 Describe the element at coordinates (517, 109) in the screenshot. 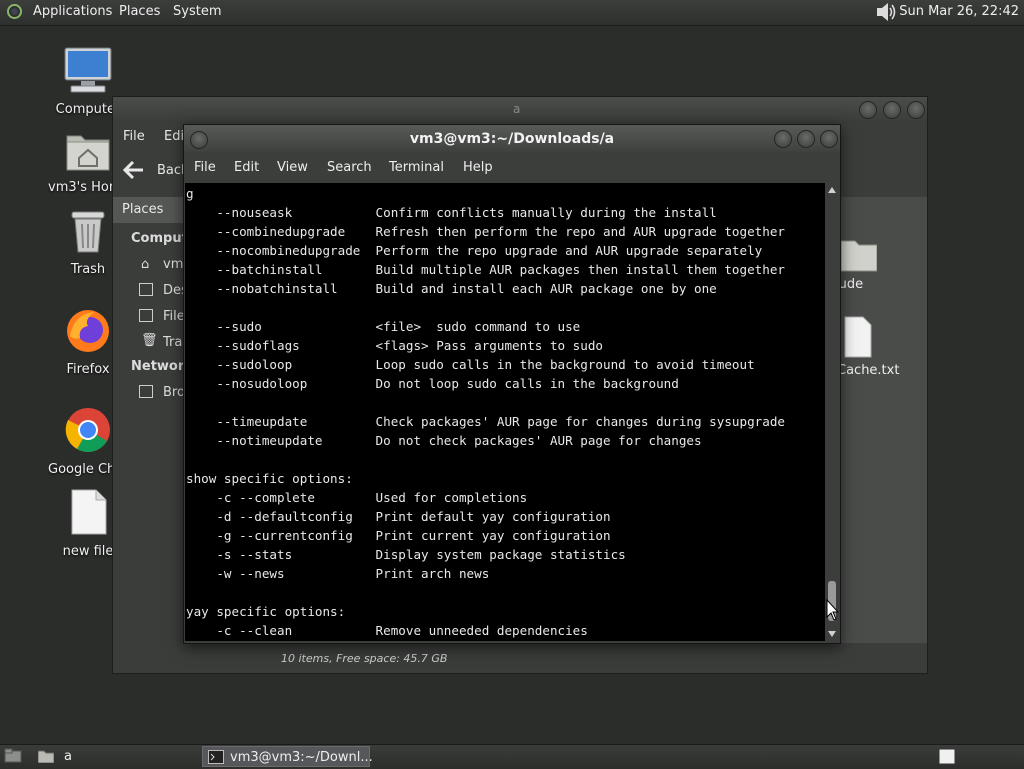

I see `file-manager-title: a` at that location.